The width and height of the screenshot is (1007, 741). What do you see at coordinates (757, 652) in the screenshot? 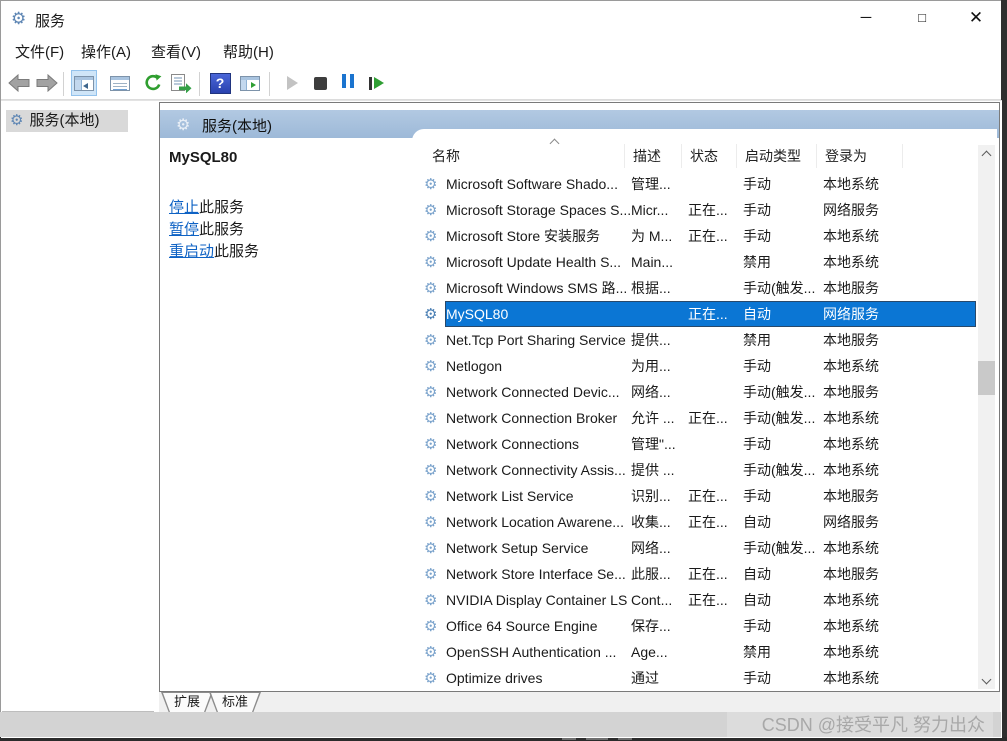
I see `cell-startup: 禁用` at bounding box center [757, 652].